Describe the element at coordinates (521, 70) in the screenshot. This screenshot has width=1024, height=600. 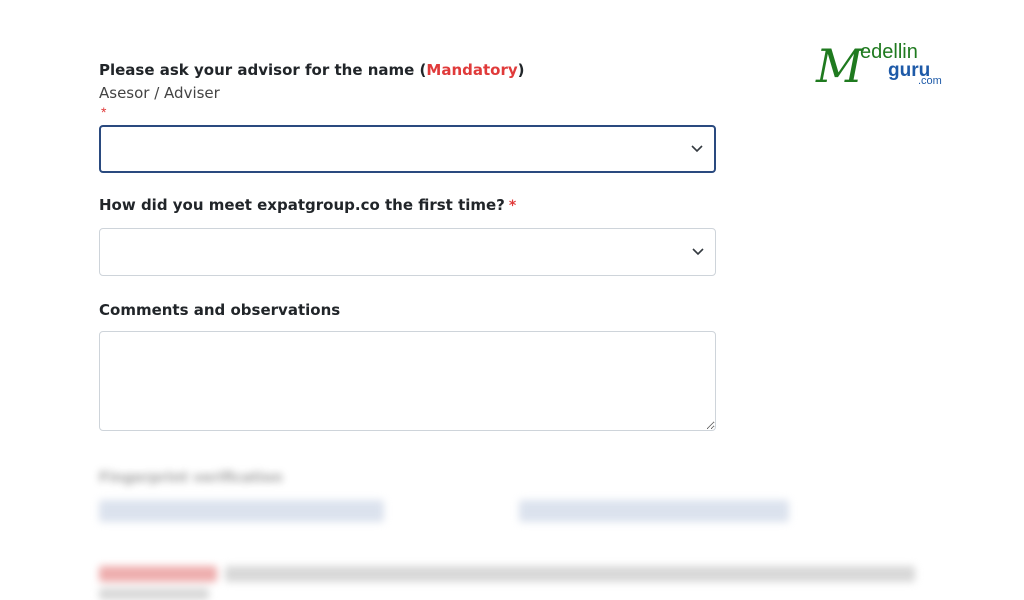
I see `adviser-label-suffix: )` at that location.